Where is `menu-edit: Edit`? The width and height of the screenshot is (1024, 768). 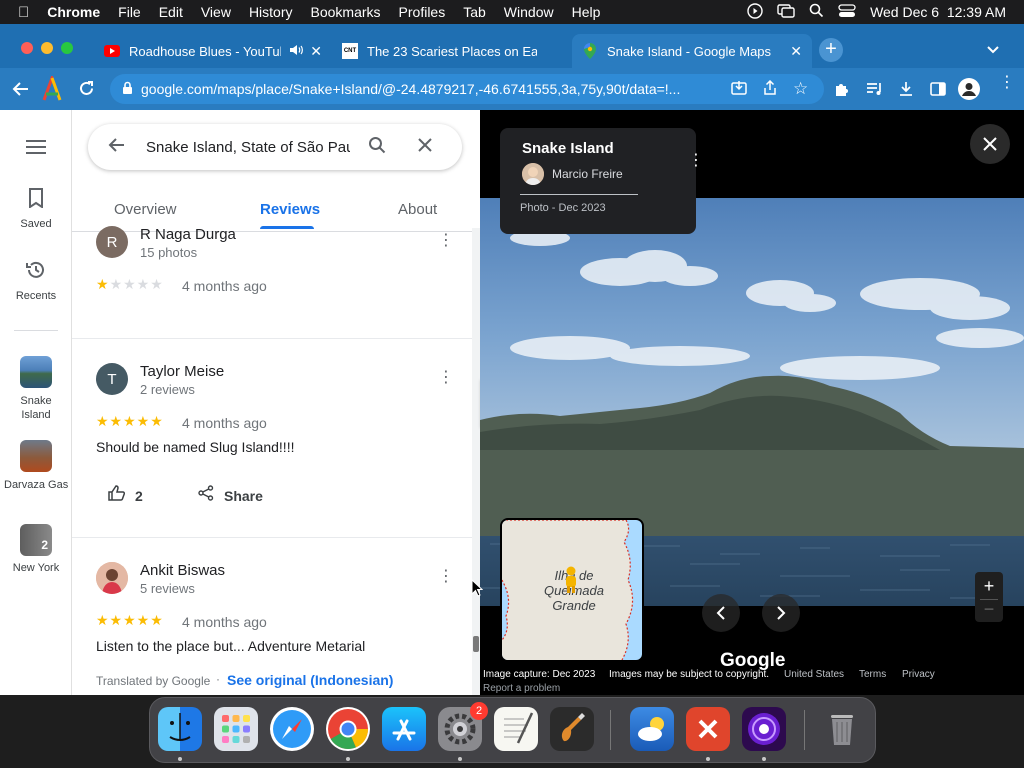 menu-edit: Edit is located at coordinates (171, 12).